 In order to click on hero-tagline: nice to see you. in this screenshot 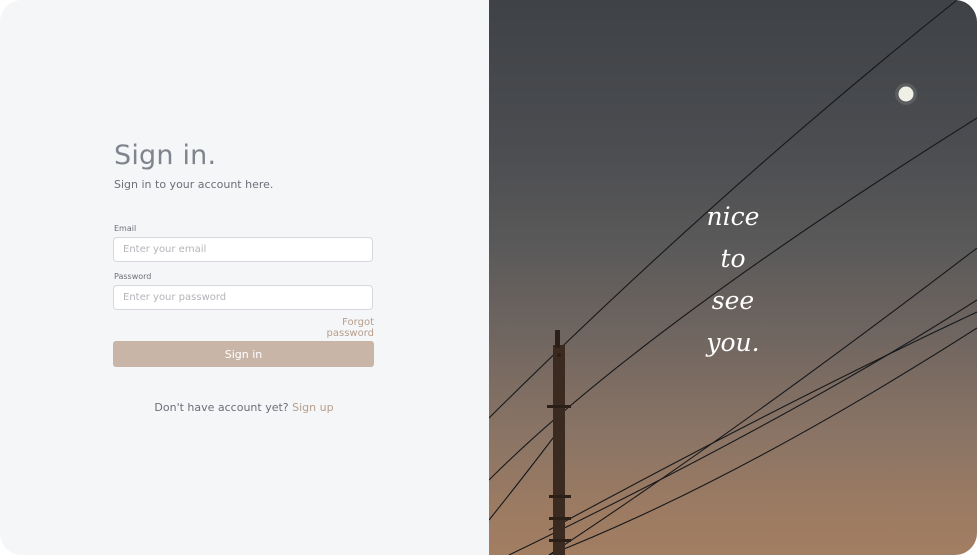, I will do `click(733, 280)`.